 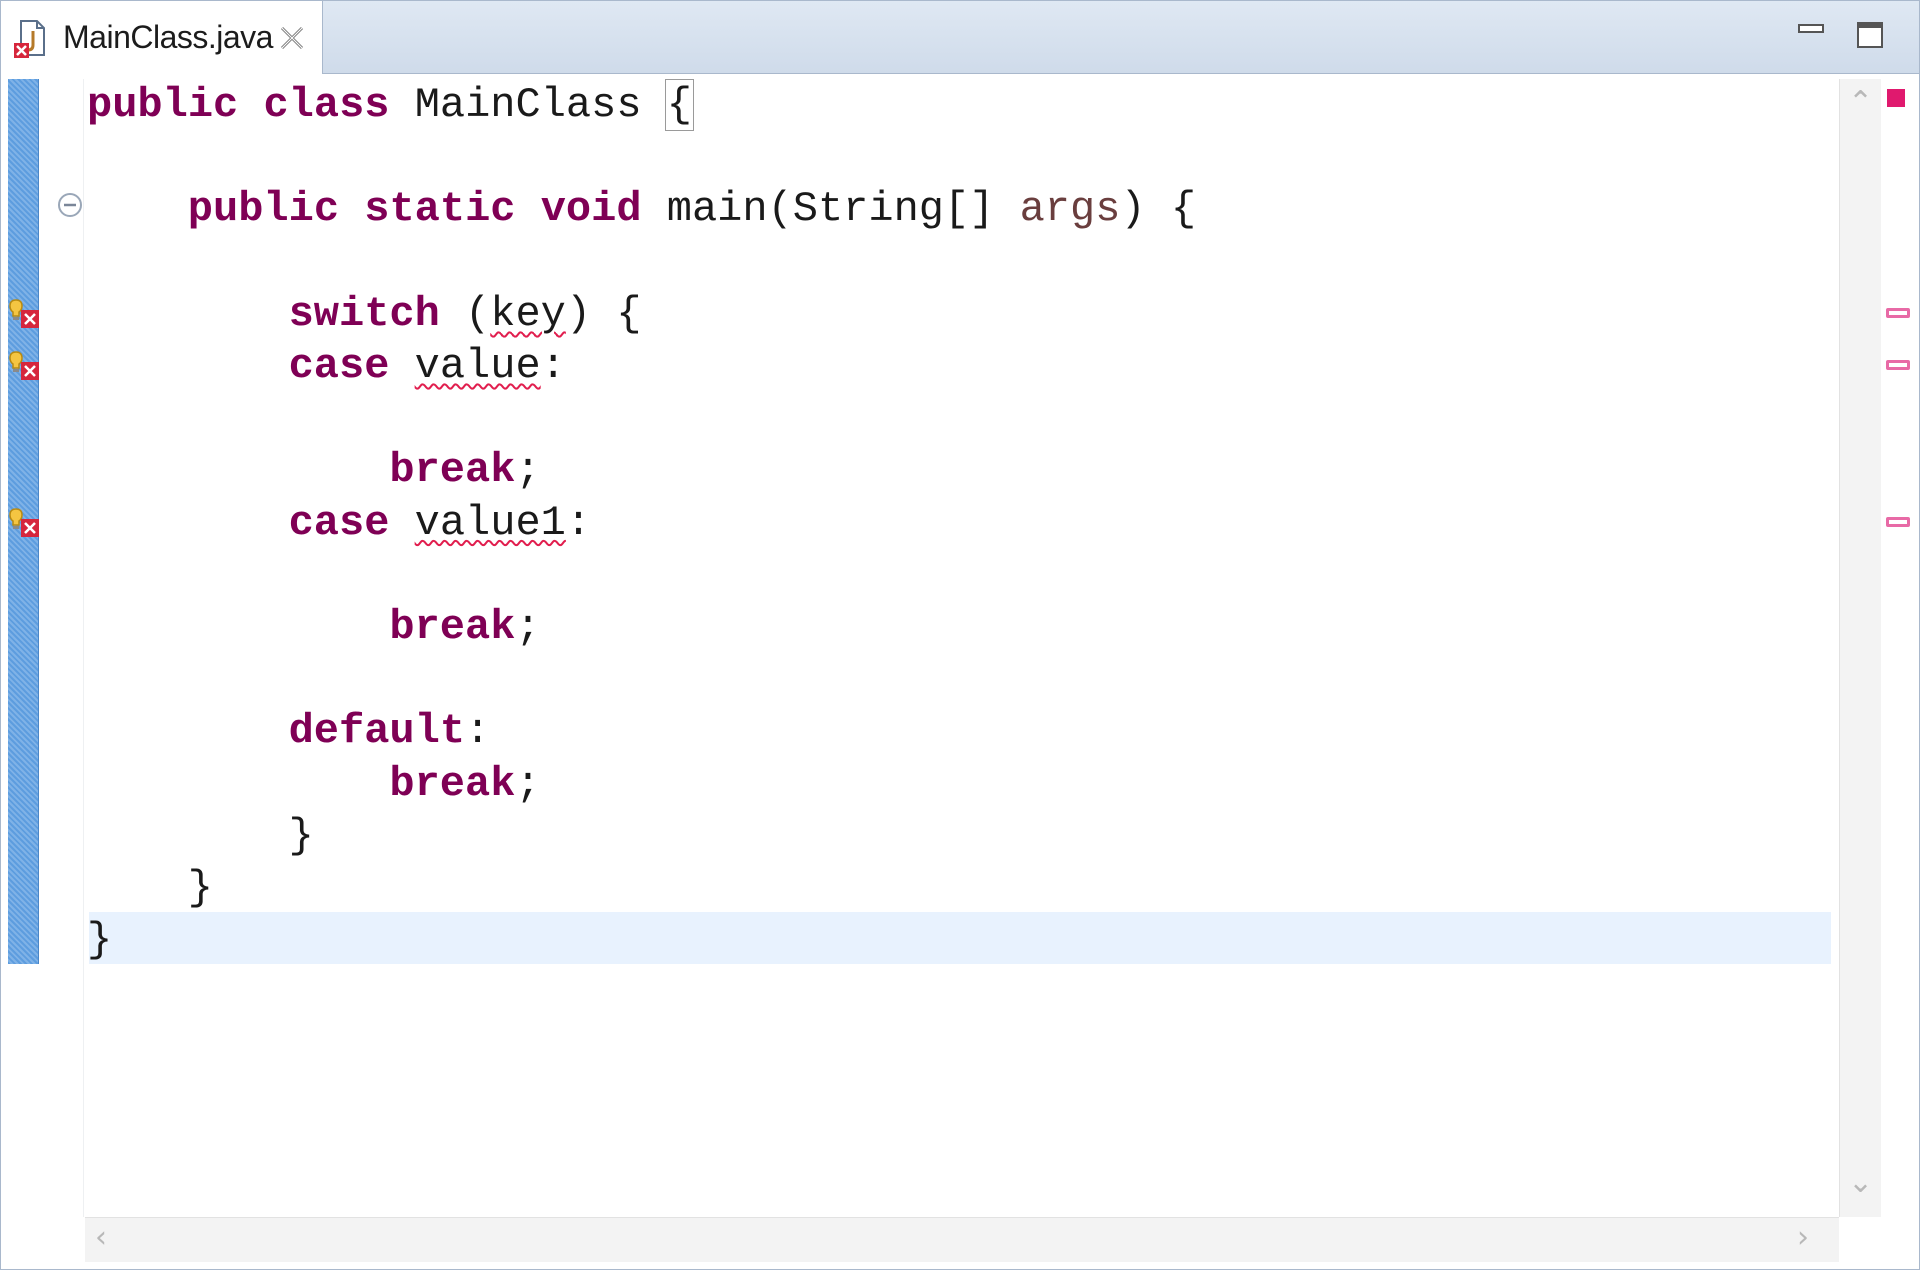 What do you see at coordinates (591, 209) in the screenshot?
I see `keyword-token: void` at bounding box center [591, 209].